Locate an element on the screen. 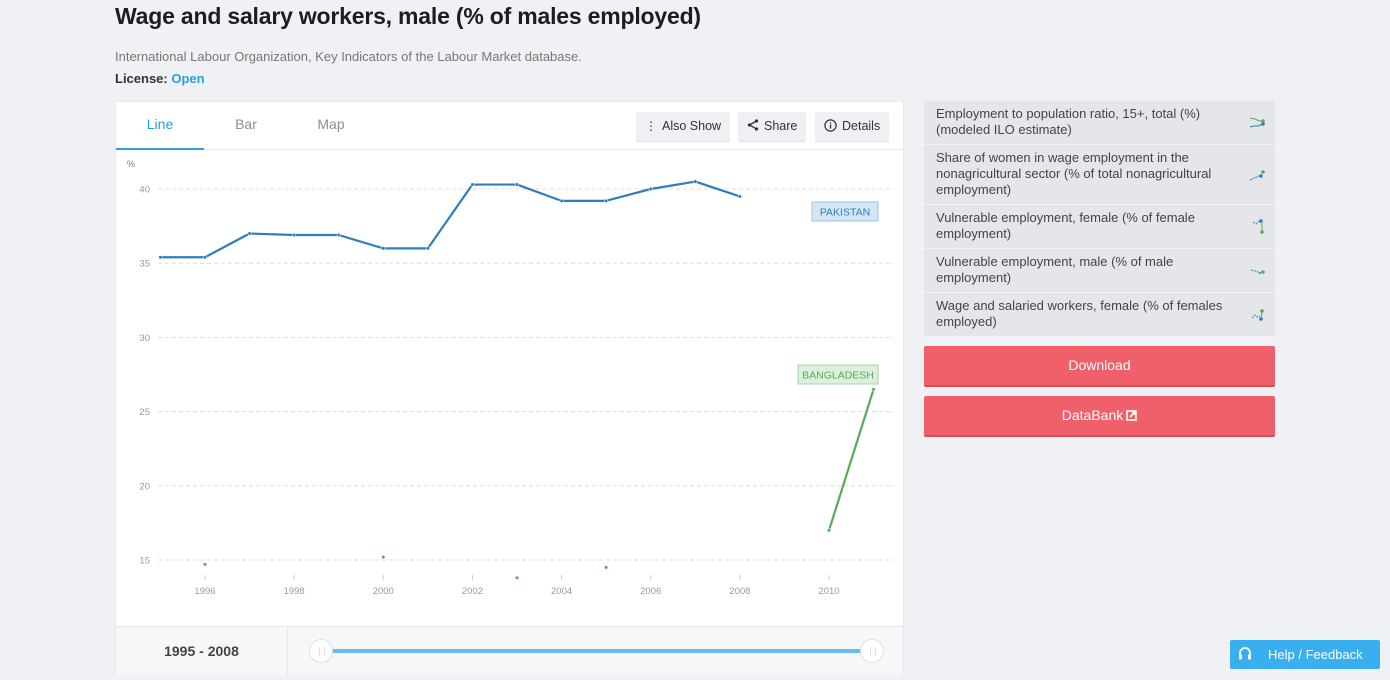  x-tick-label: 1998 is located at coordinates (294, 591).